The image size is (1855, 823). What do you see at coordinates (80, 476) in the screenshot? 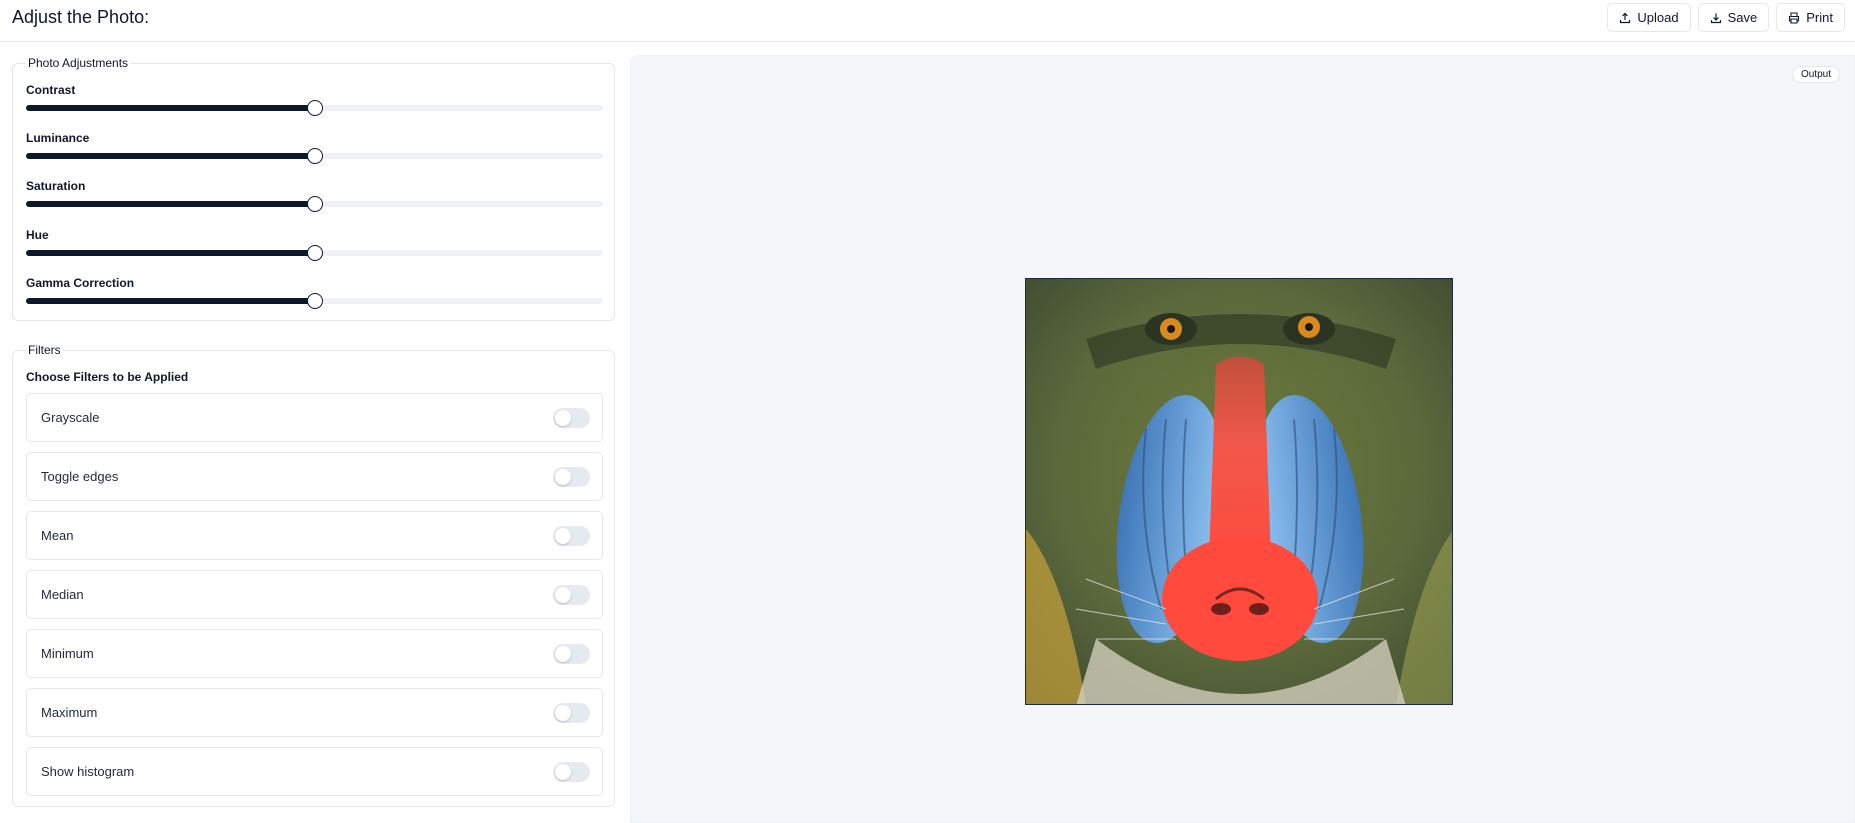
I see `filter-label: Toggle edges` at bounding box center [80, 476].